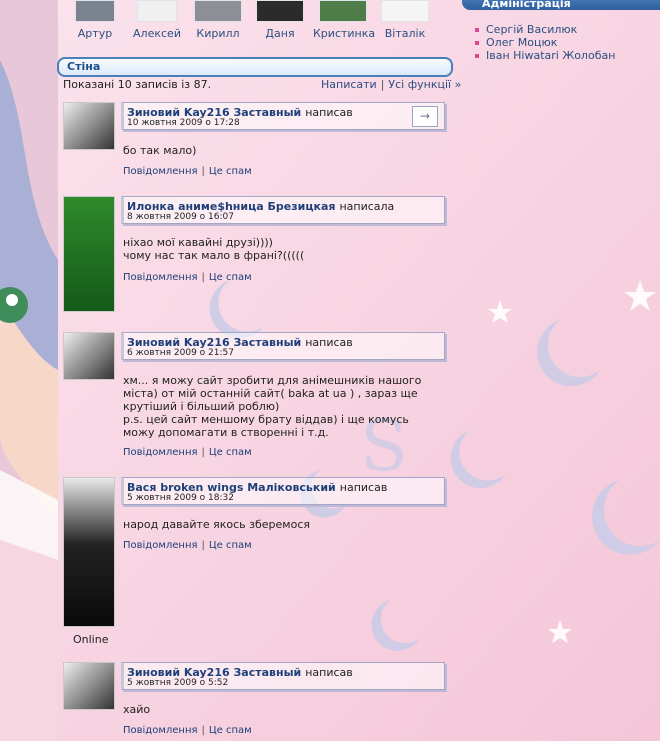 This screenshot has height=741, width=660. I want to click on admin-link: Олег Моцюк, so click(544, 42).